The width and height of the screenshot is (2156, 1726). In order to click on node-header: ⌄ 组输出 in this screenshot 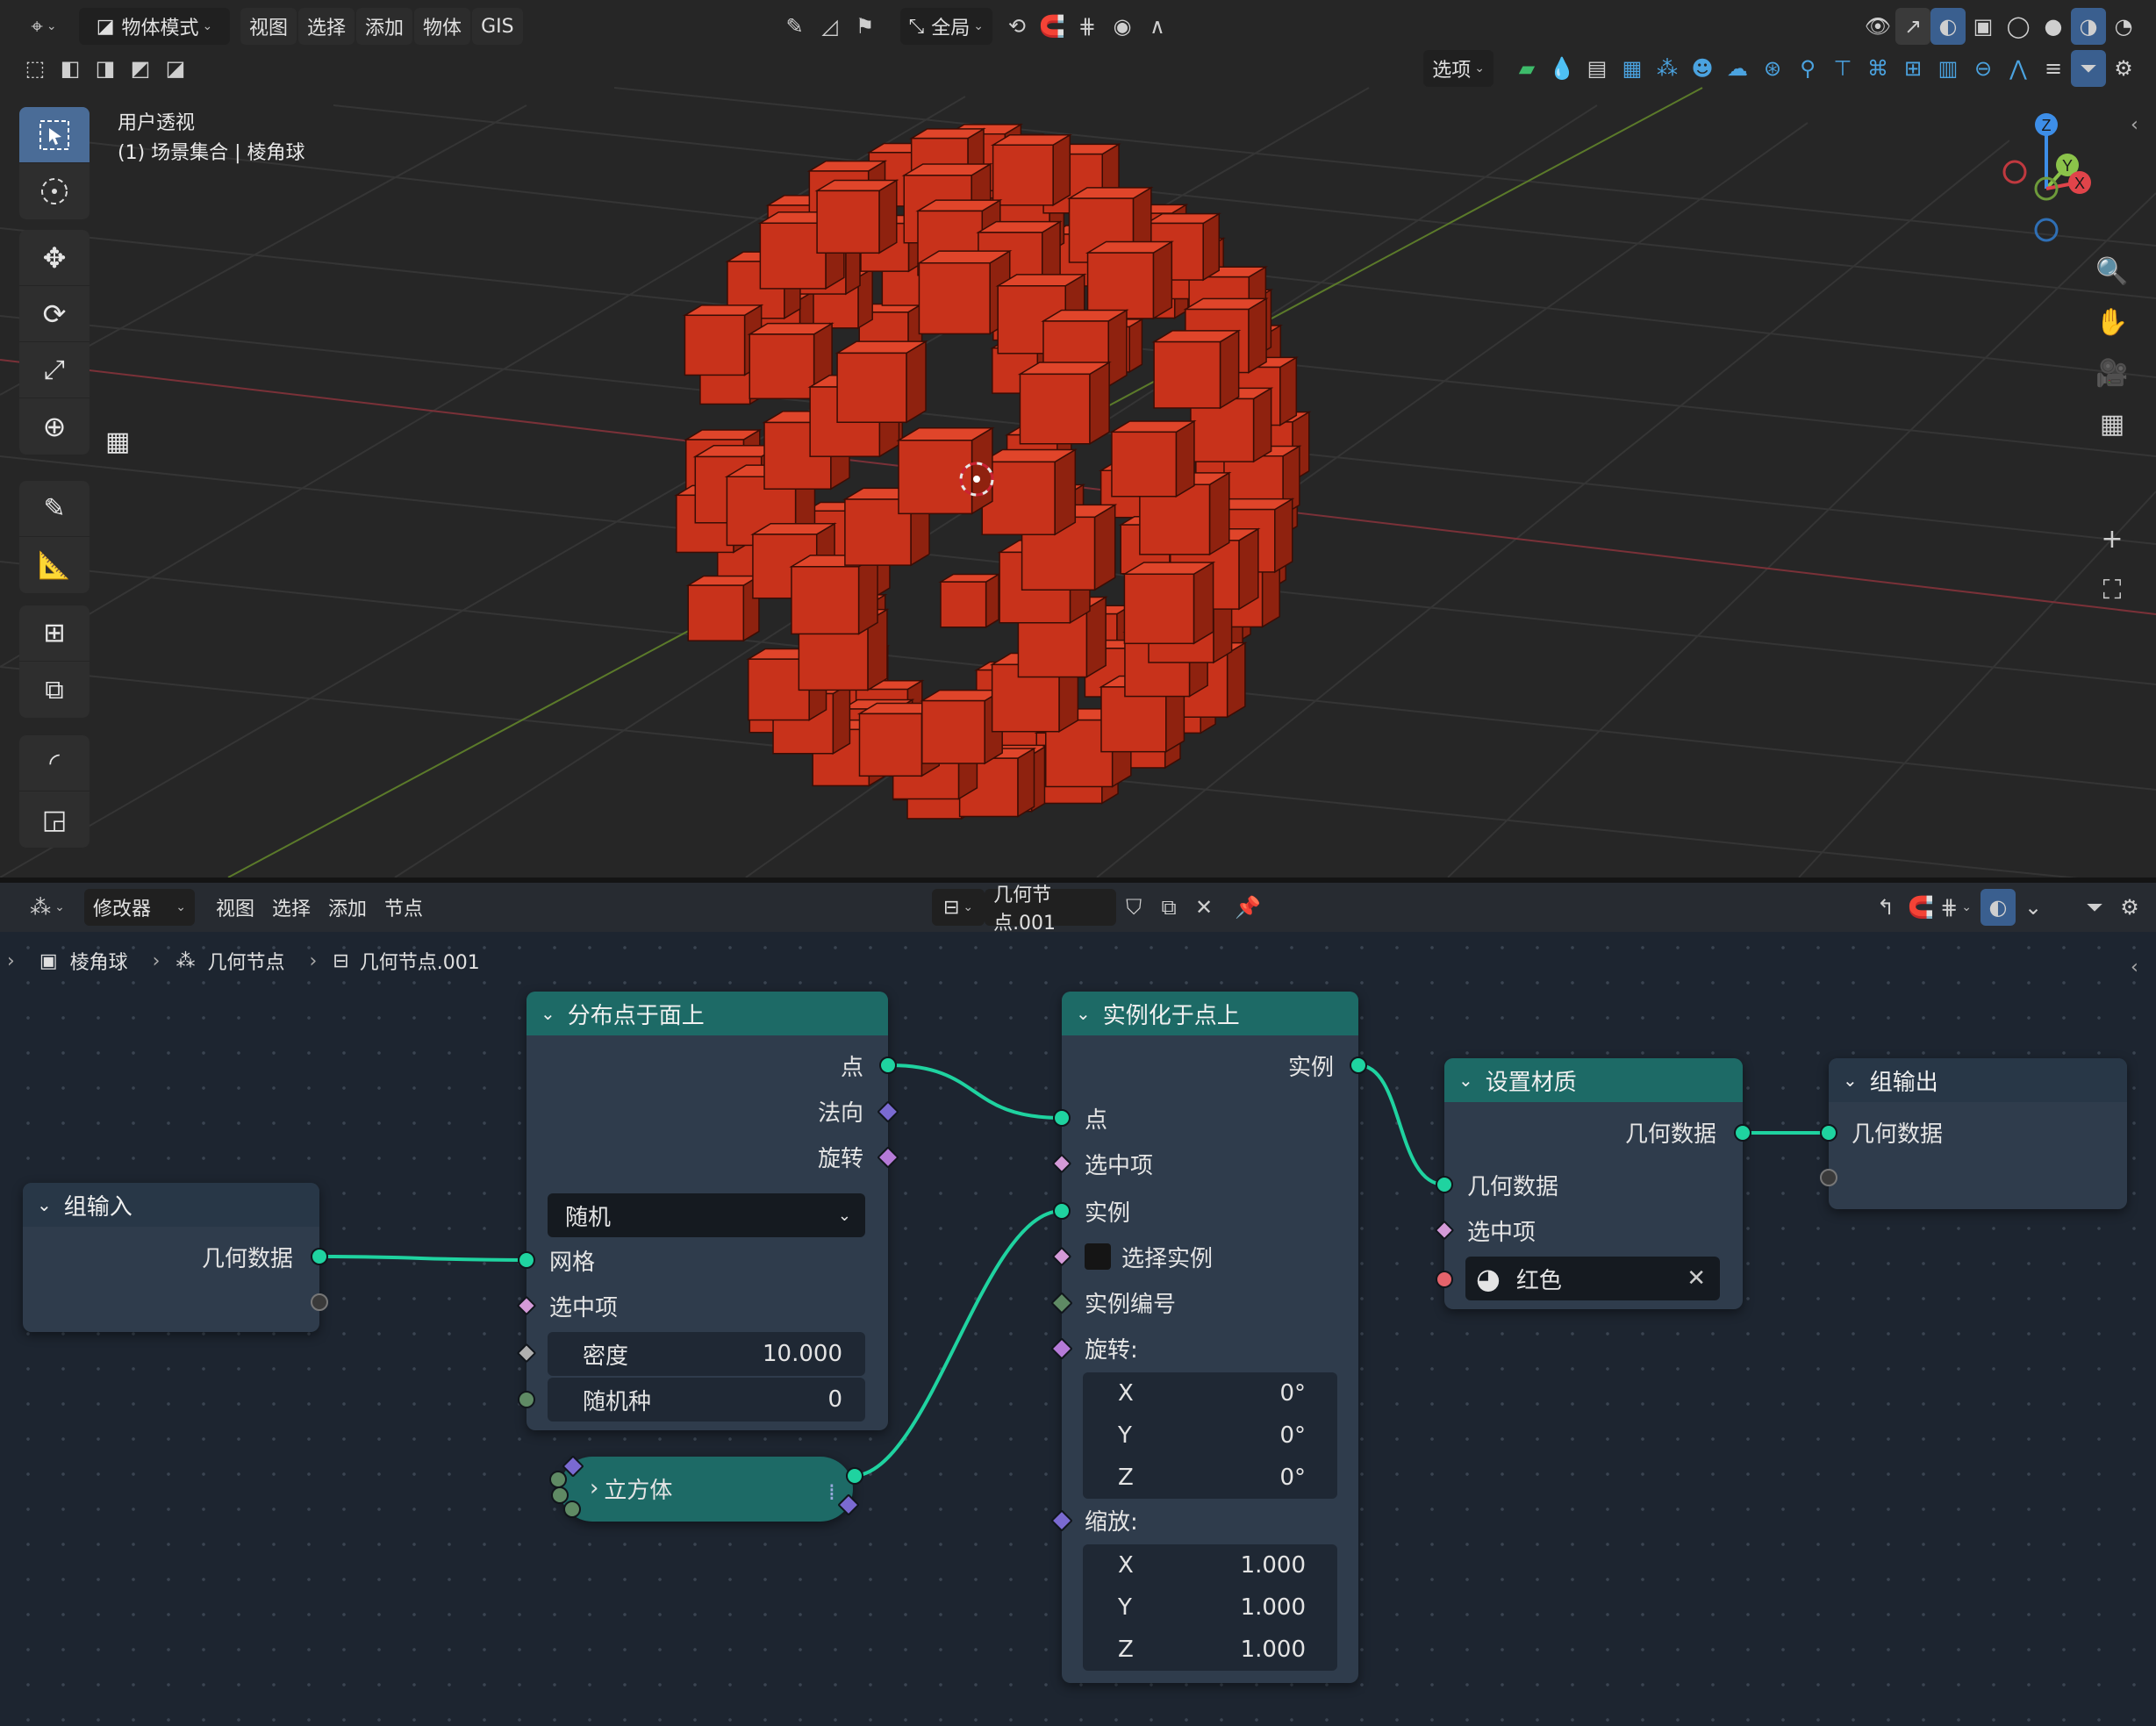, I will do `click(1978, 1080)`.